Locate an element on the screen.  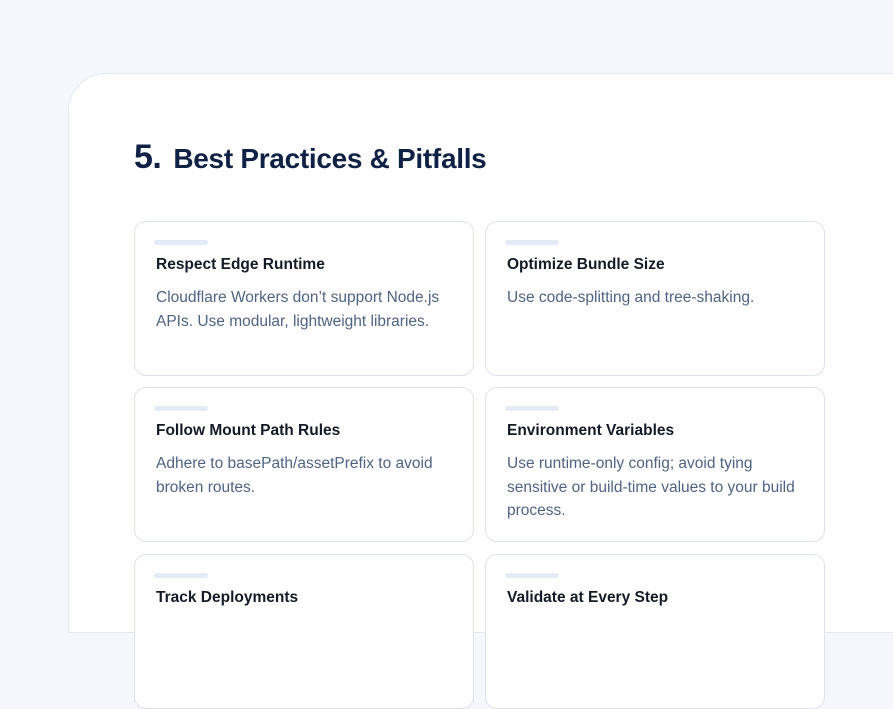
card-body: Use code-splitting and tree-shaking. is located at coordinates (631, 297).